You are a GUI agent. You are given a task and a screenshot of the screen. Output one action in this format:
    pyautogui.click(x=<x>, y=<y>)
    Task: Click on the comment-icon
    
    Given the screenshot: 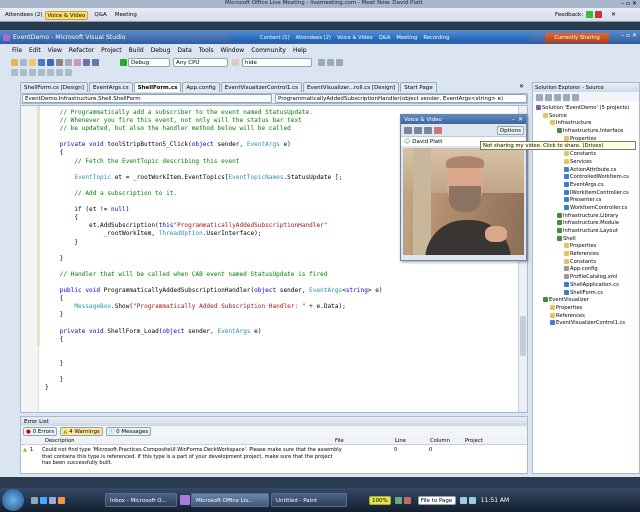 What is the action you would take?
    pyautogui.click(x=50, y=72)
    